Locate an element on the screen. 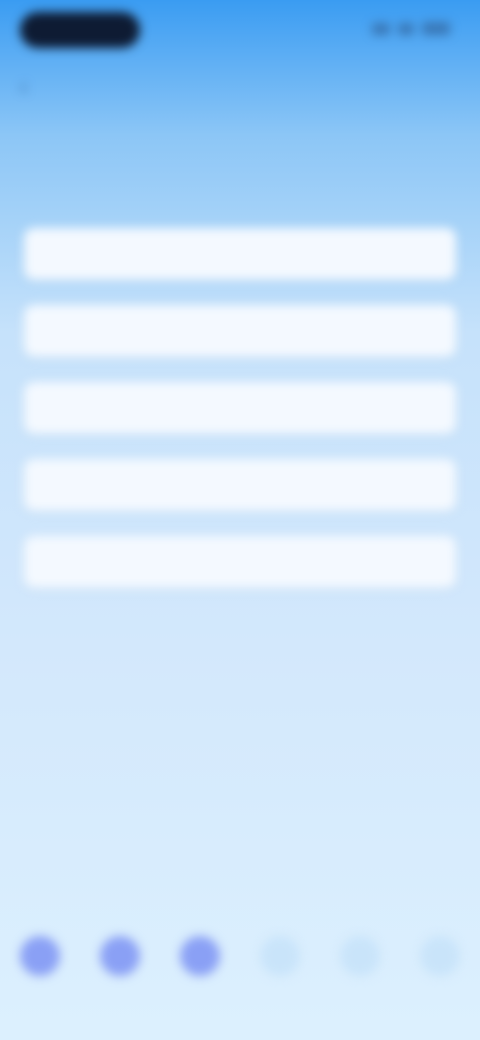 The image size is (480, 1040). status-icons is located at coordinates (411, 28).